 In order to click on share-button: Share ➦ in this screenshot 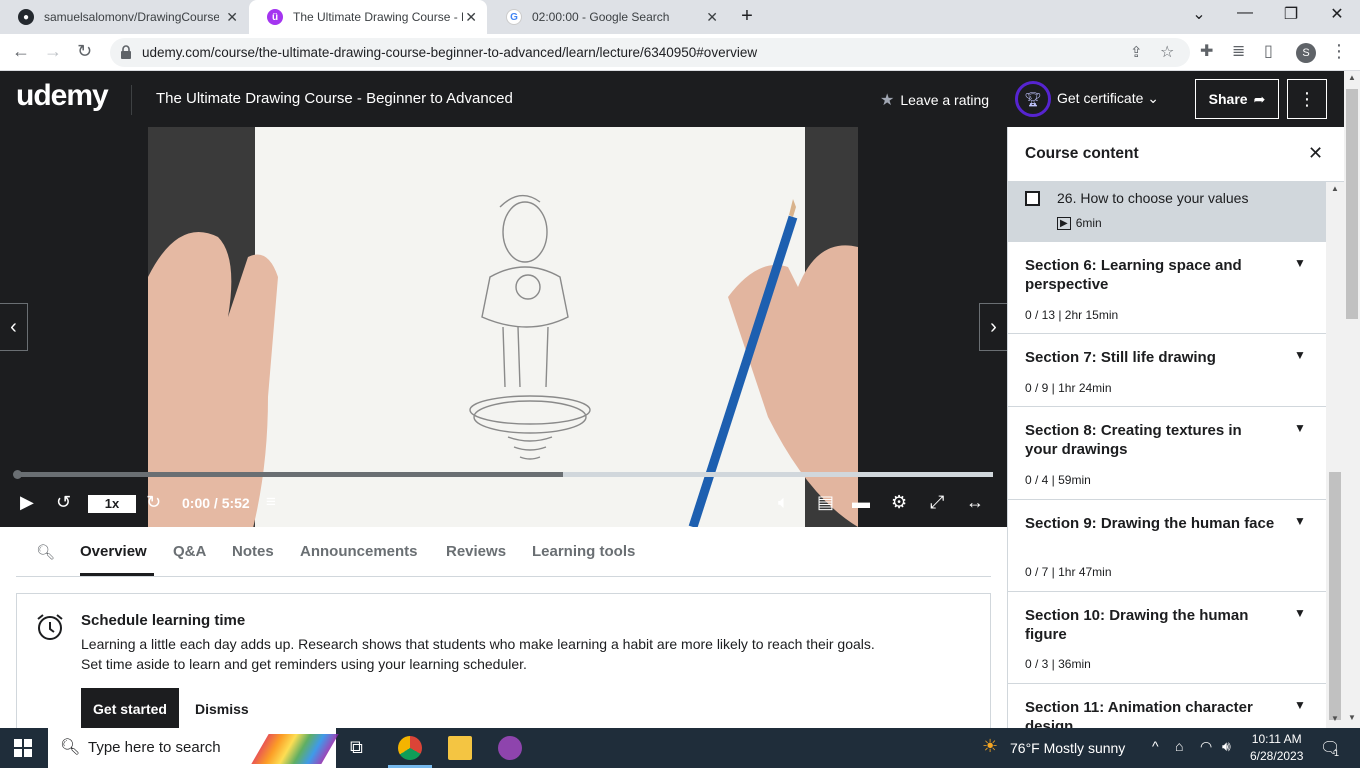, I will do `click(1237, 99)`.